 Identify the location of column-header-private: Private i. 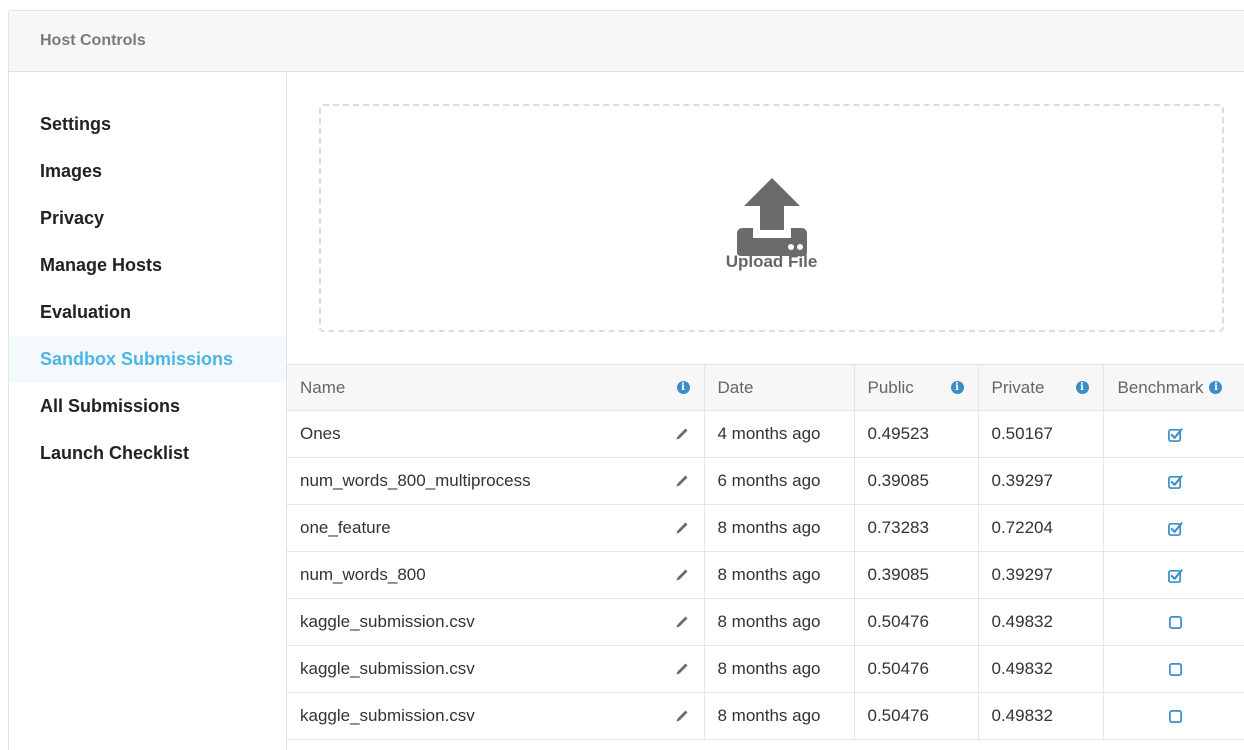
(1040, 387).